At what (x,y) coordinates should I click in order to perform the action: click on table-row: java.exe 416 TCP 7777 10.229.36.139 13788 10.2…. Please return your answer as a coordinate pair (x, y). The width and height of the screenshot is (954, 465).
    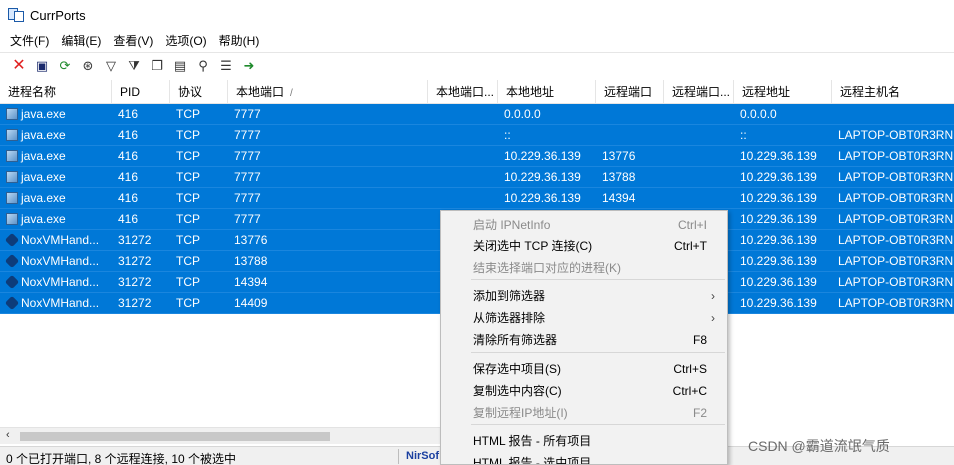
    Looking at the image, I should click on (477, 177).